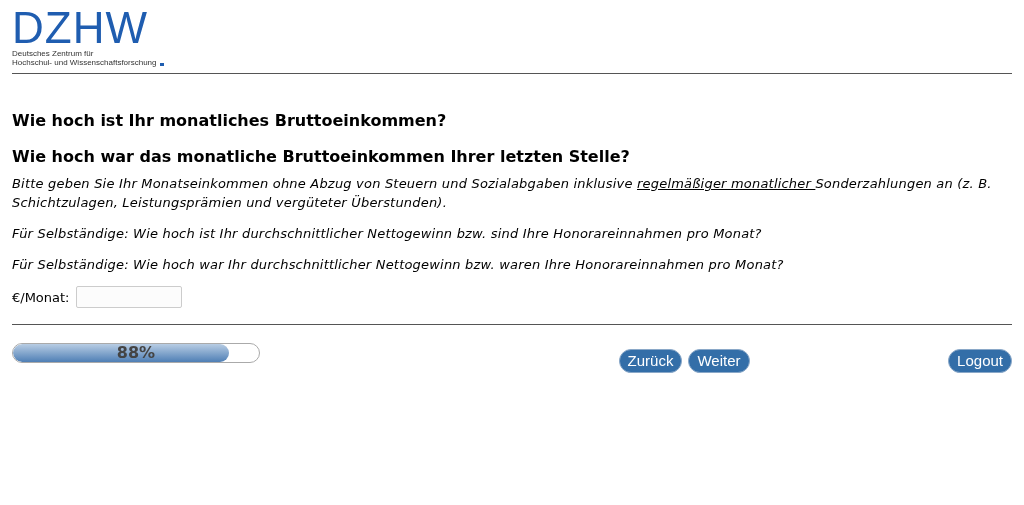  Describe the element at coordinates (128, 297) in the screenshot. I see `income-input-field` at that location.